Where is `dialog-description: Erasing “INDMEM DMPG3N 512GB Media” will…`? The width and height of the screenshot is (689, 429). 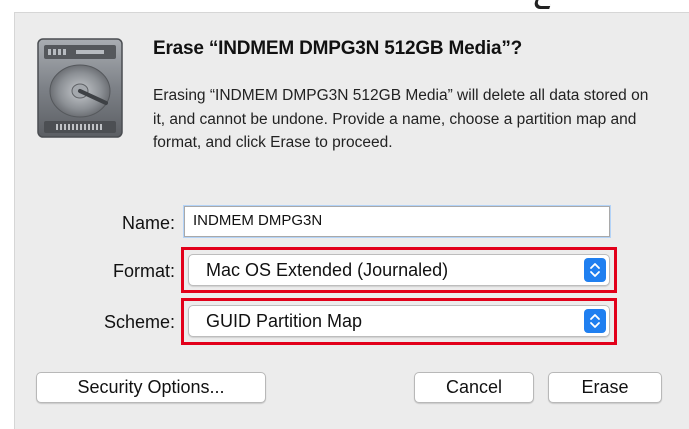 dialog-description: Erasing “INDMEM DMPG3N 512GB Media” will… is located at coordinates (401, 119).